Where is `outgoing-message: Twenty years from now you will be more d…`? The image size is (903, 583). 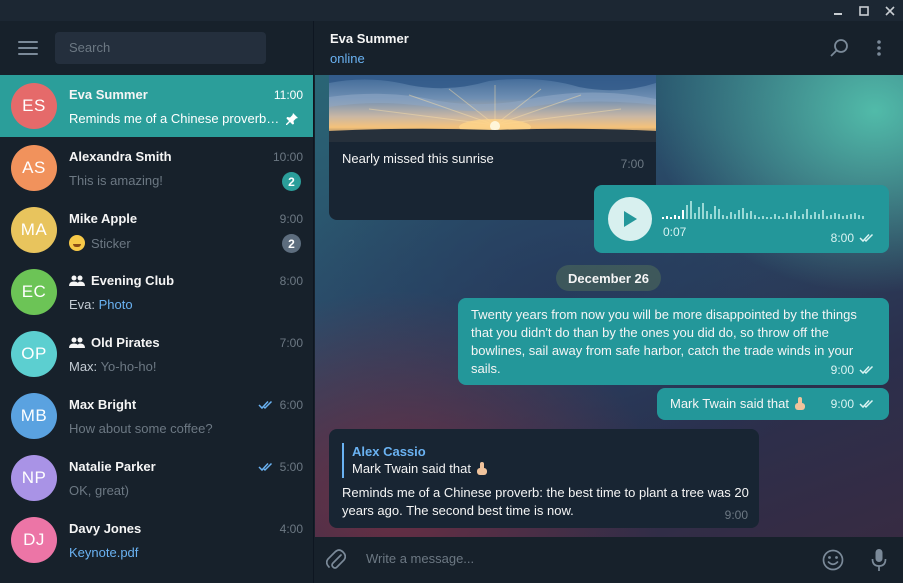 outgoing-message: Twenty years from now you will be more d… is located at coordinates (673, 341).